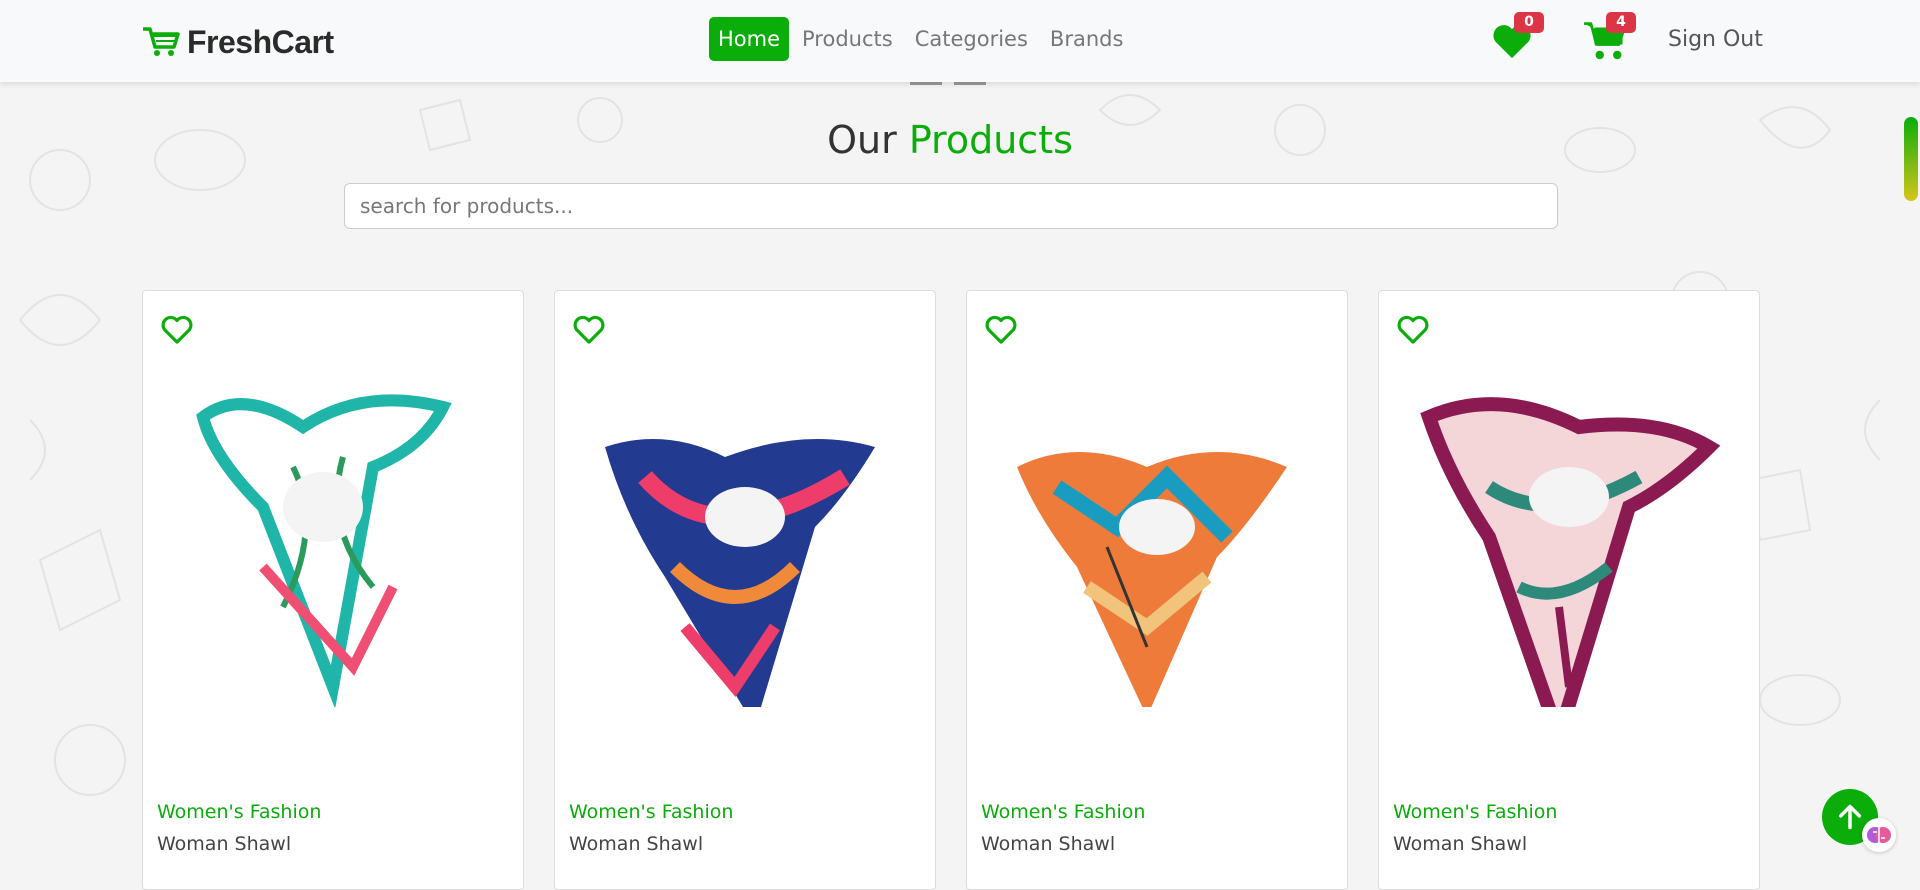  Describe the element at coordinates (971, 39) in the screenshot. I see `nav-link-categories: Categories` at that location.